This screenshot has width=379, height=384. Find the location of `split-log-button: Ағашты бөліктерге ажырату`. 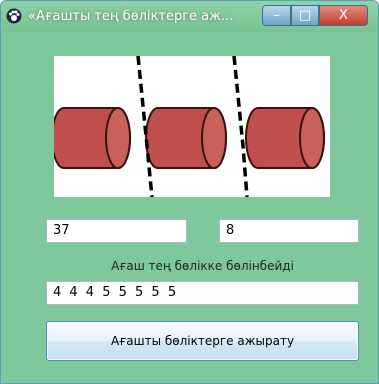

split-log-button: Ағашты бөліктерге ажырату is located at coordinates (202, 341).